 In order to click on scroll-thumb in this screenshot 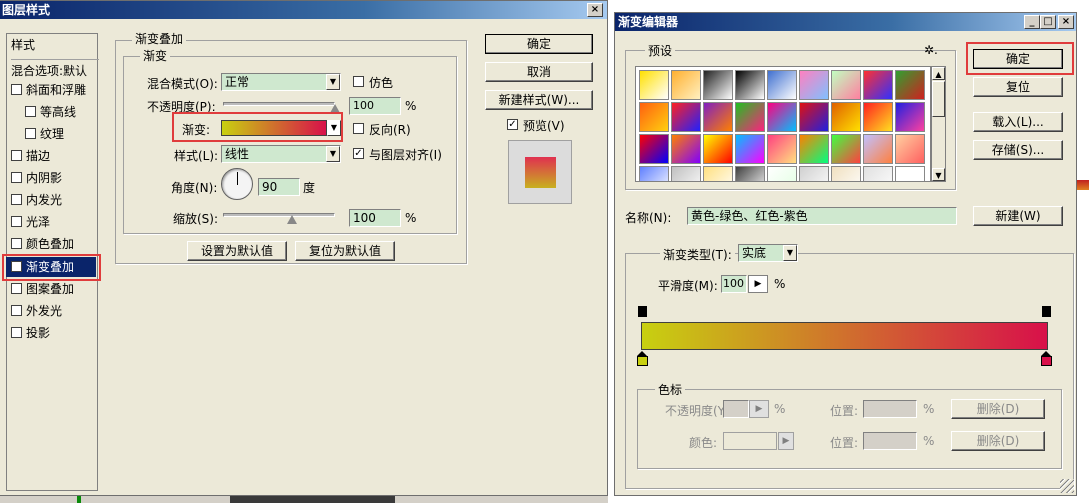, I will do `click(938, 99)`.